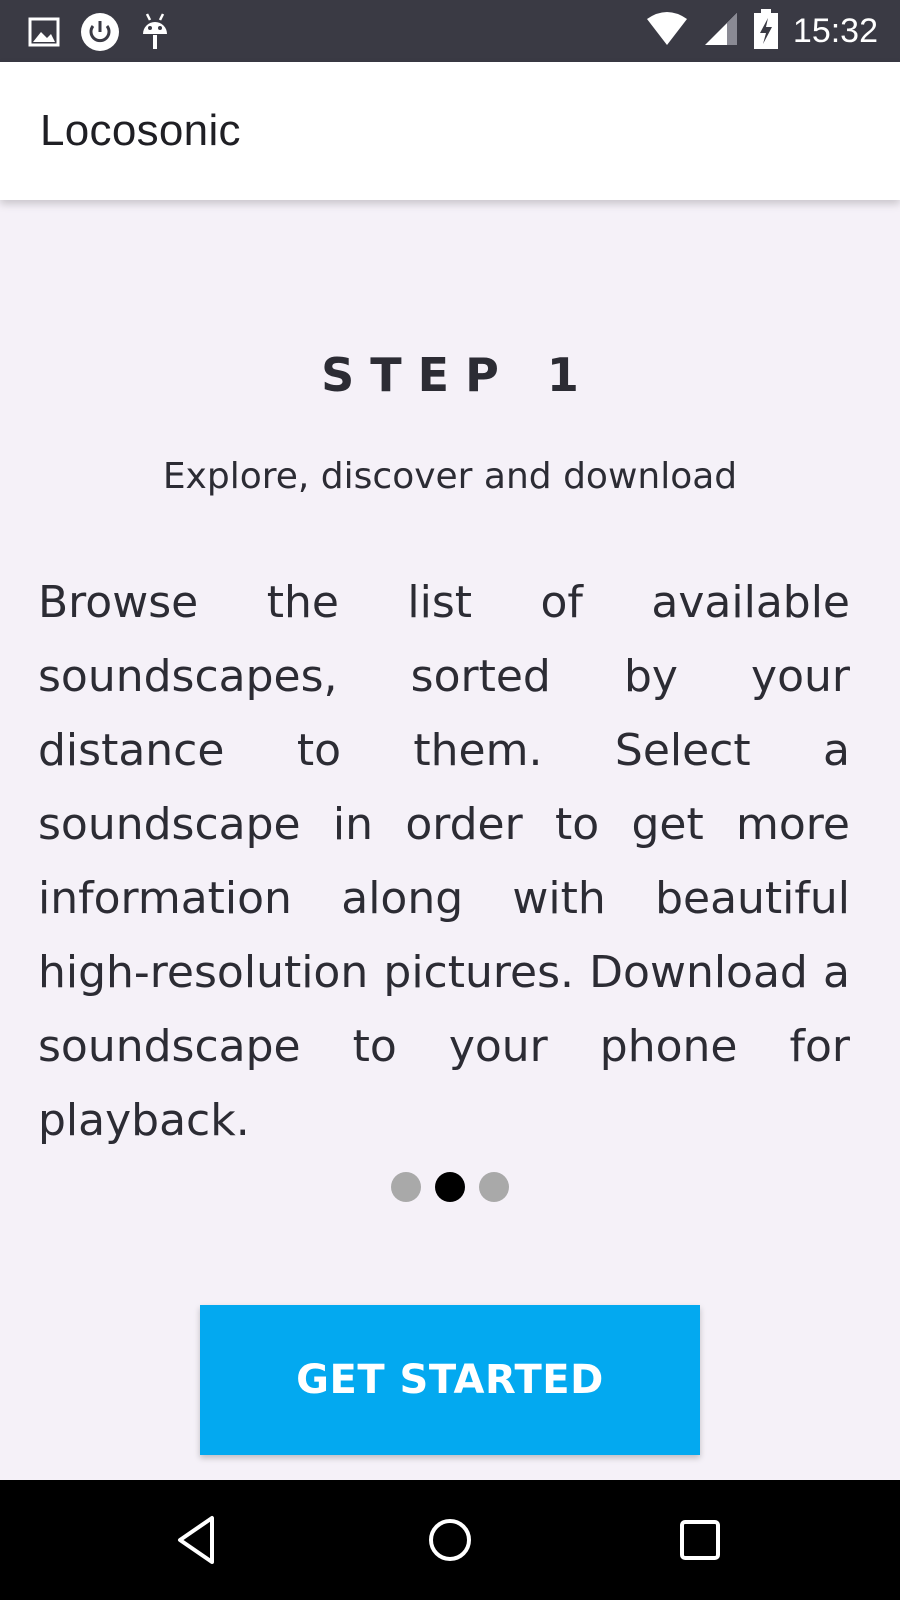  I want to click on page-indicator, so click(450, 1187).